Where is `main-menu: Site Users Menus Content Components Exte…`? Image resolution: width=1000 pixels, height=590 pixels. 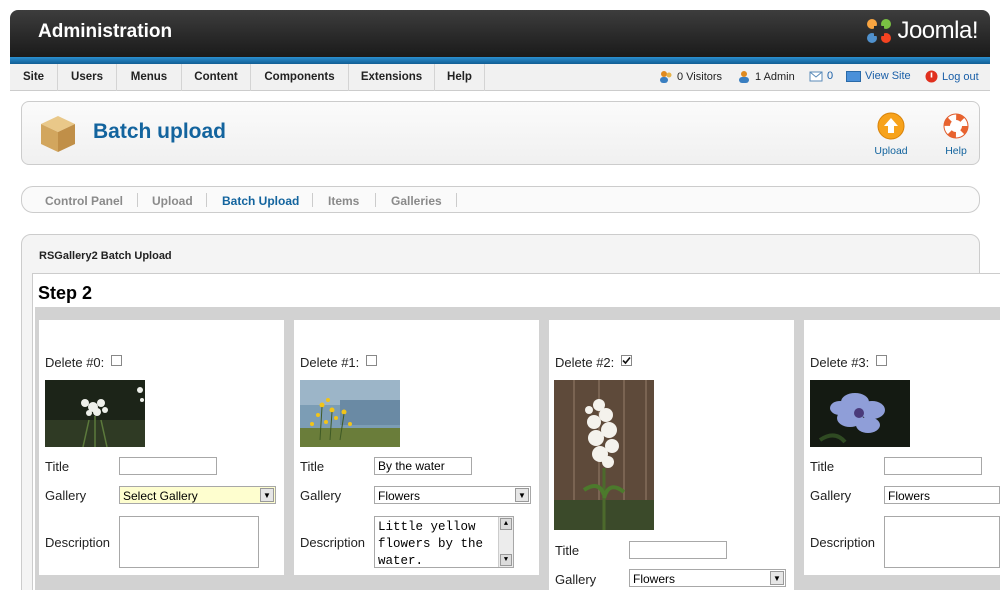 main-menu: Site Users Menus Content Components Exte… is located at coordinates (500, 77).